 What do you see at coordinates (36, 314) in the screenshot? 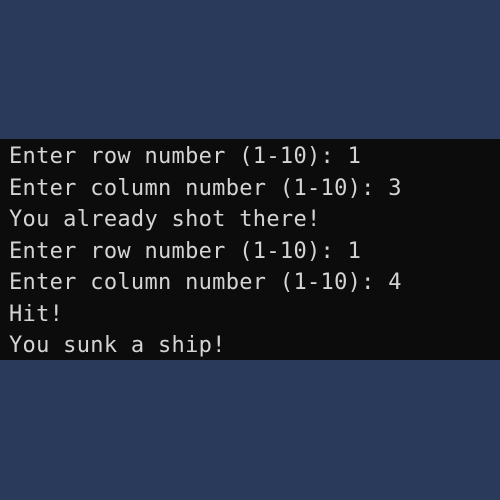
I see `console-line-hit: Hit!` at bounding box center [36, 314].